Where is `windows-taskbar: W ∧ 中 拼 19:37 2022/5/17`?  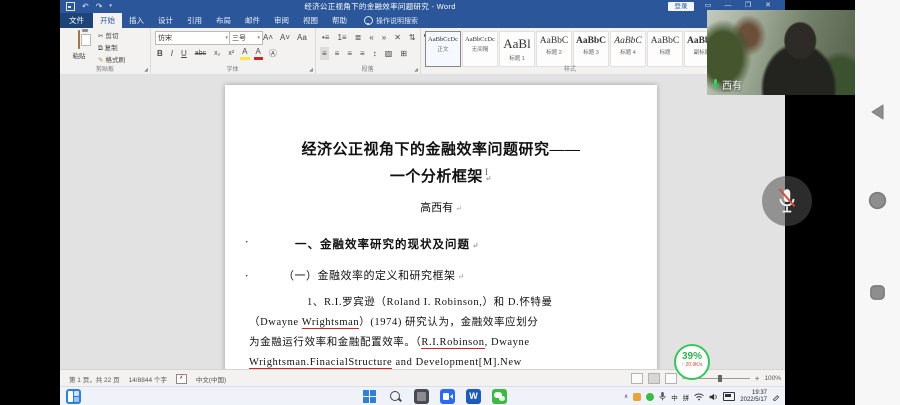
windows-taskbar: W ∧ 中 拼 19:37 2022/5/17 is located at coordinates (422, 395).